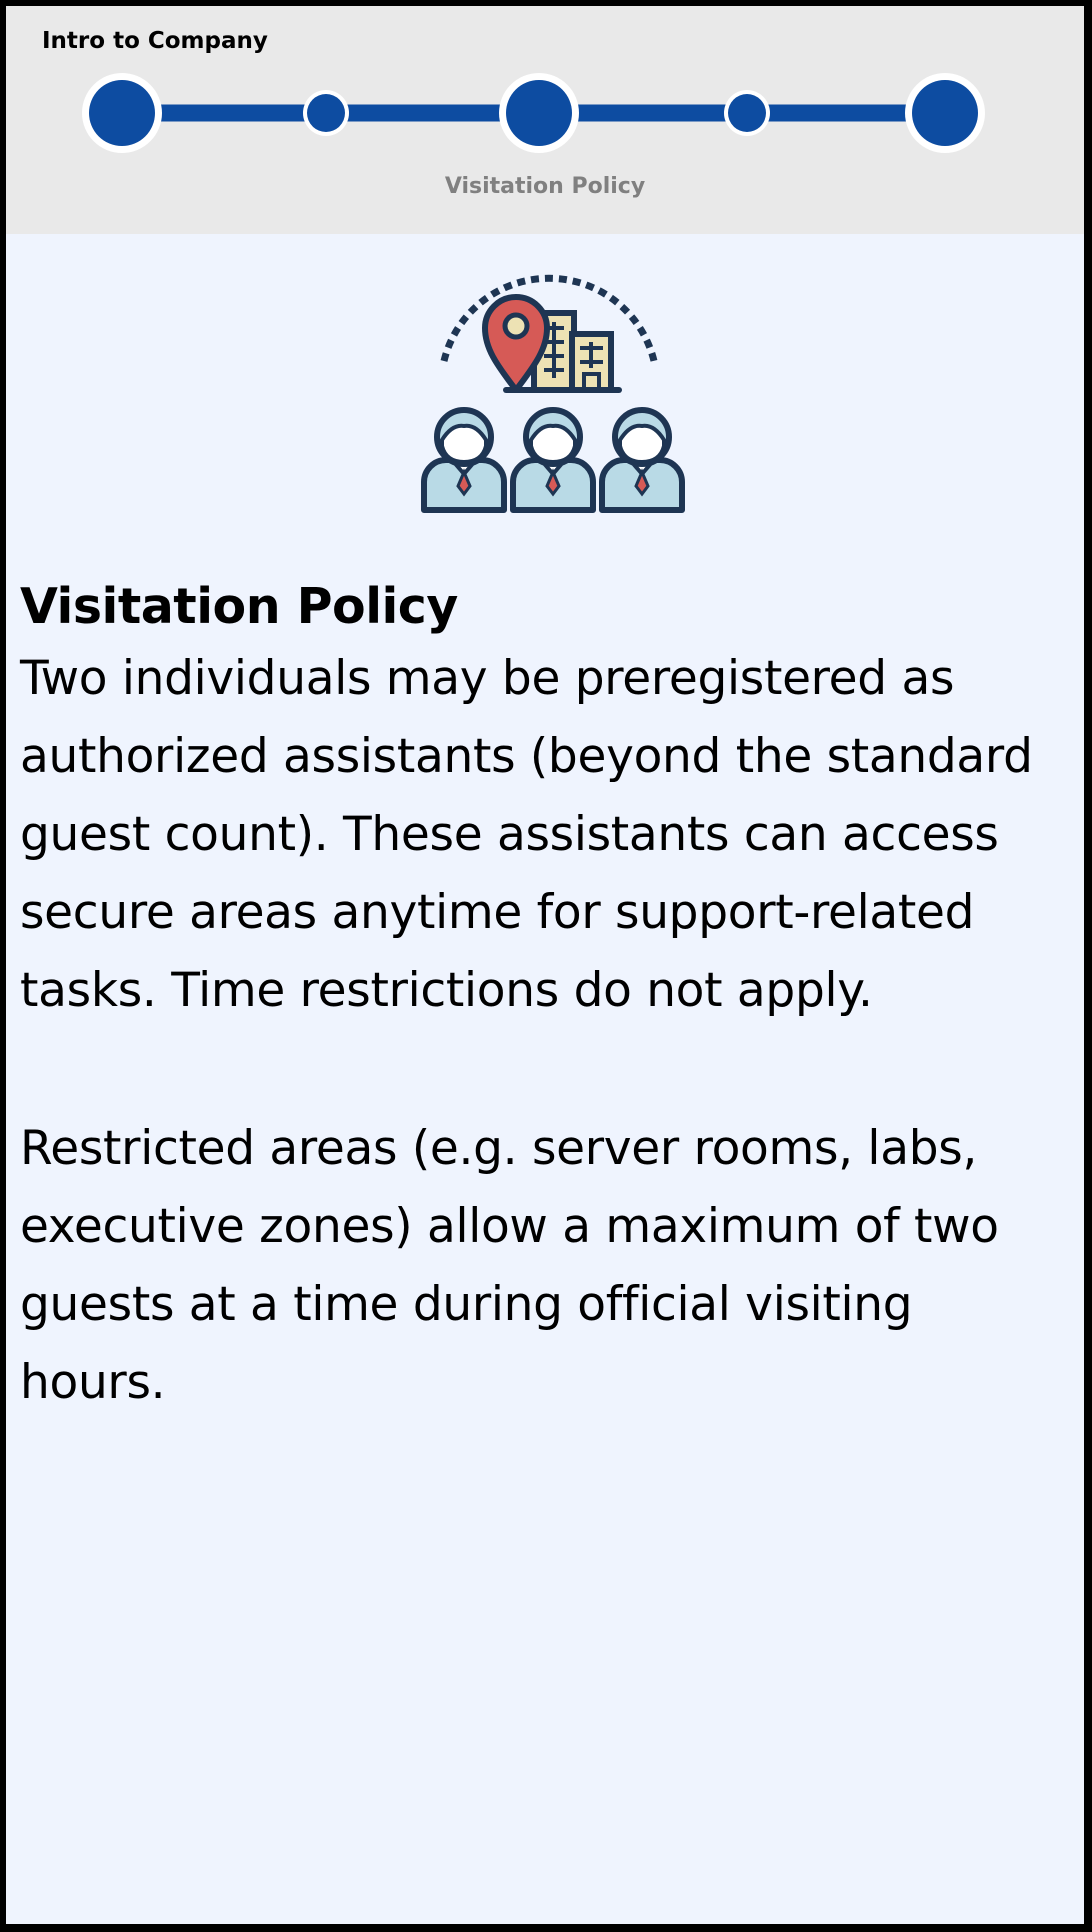 This screenshot has height=1932, width=1092. Describe the element at coordinates (239, 606) in the screenshot. I see `policy-heading: Visitation Policy` at that location.